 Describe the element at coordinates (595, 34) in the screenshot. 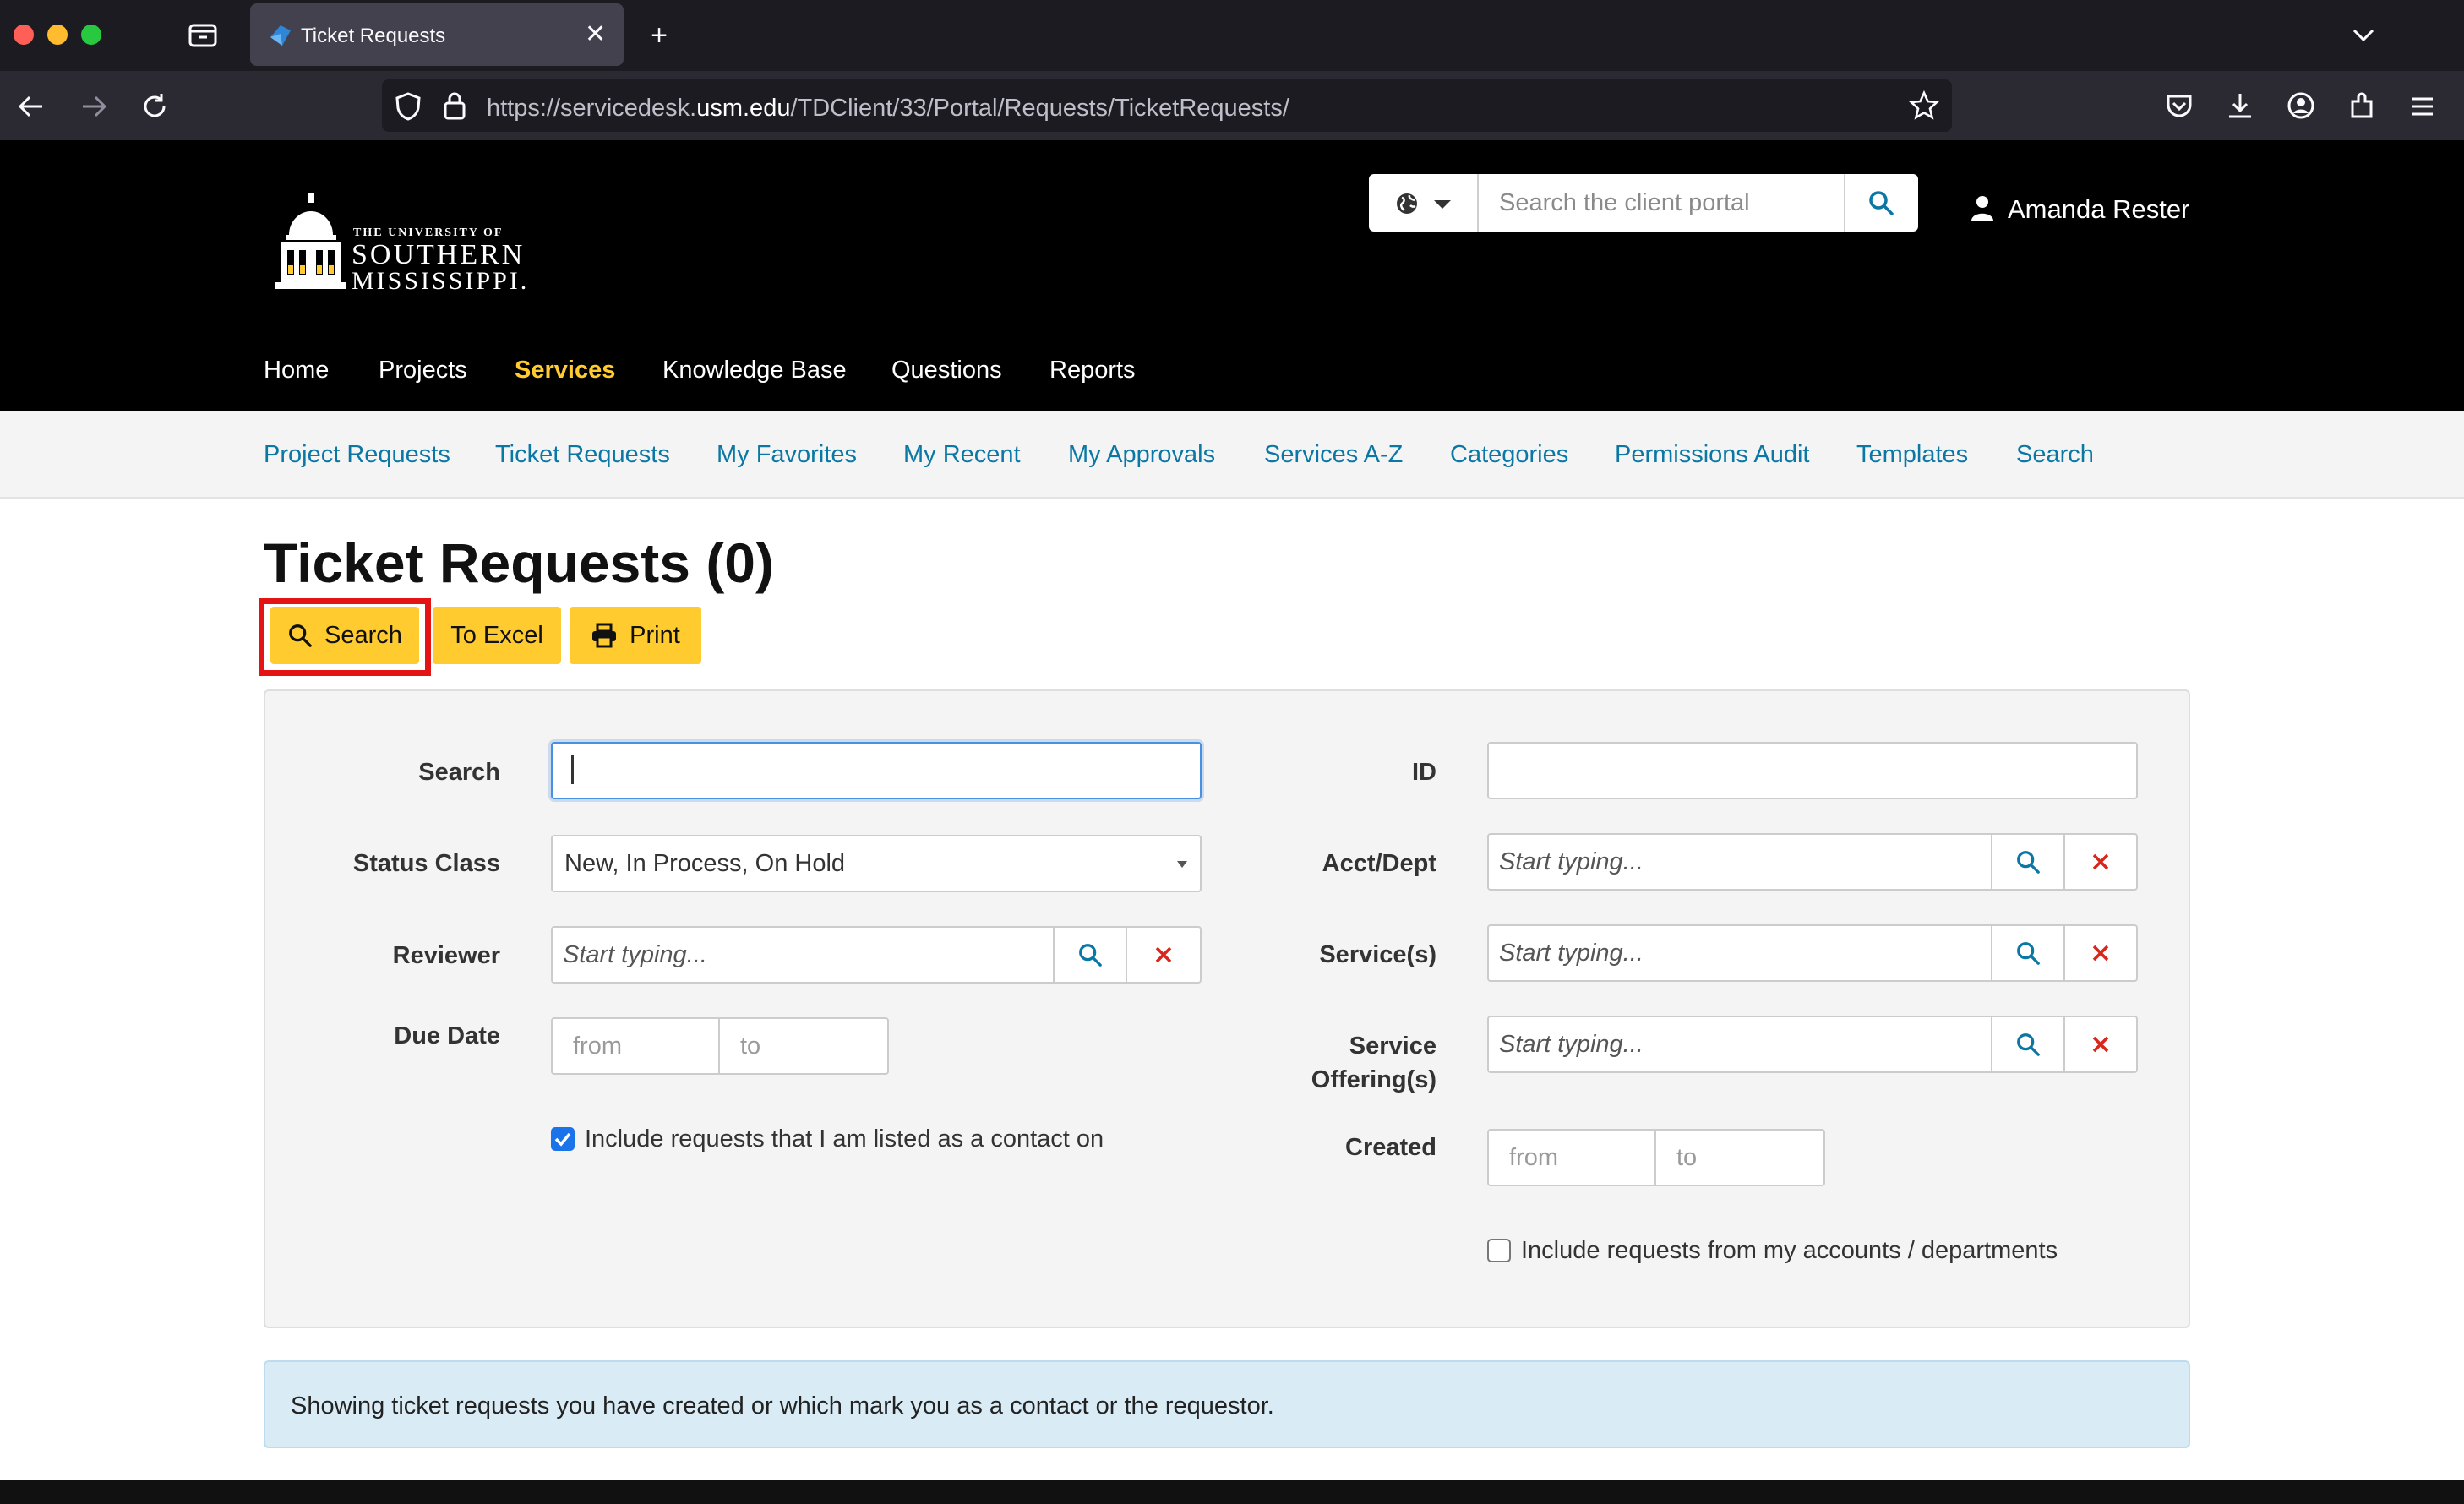

I see `tab-close-icon: ✕` at that location.